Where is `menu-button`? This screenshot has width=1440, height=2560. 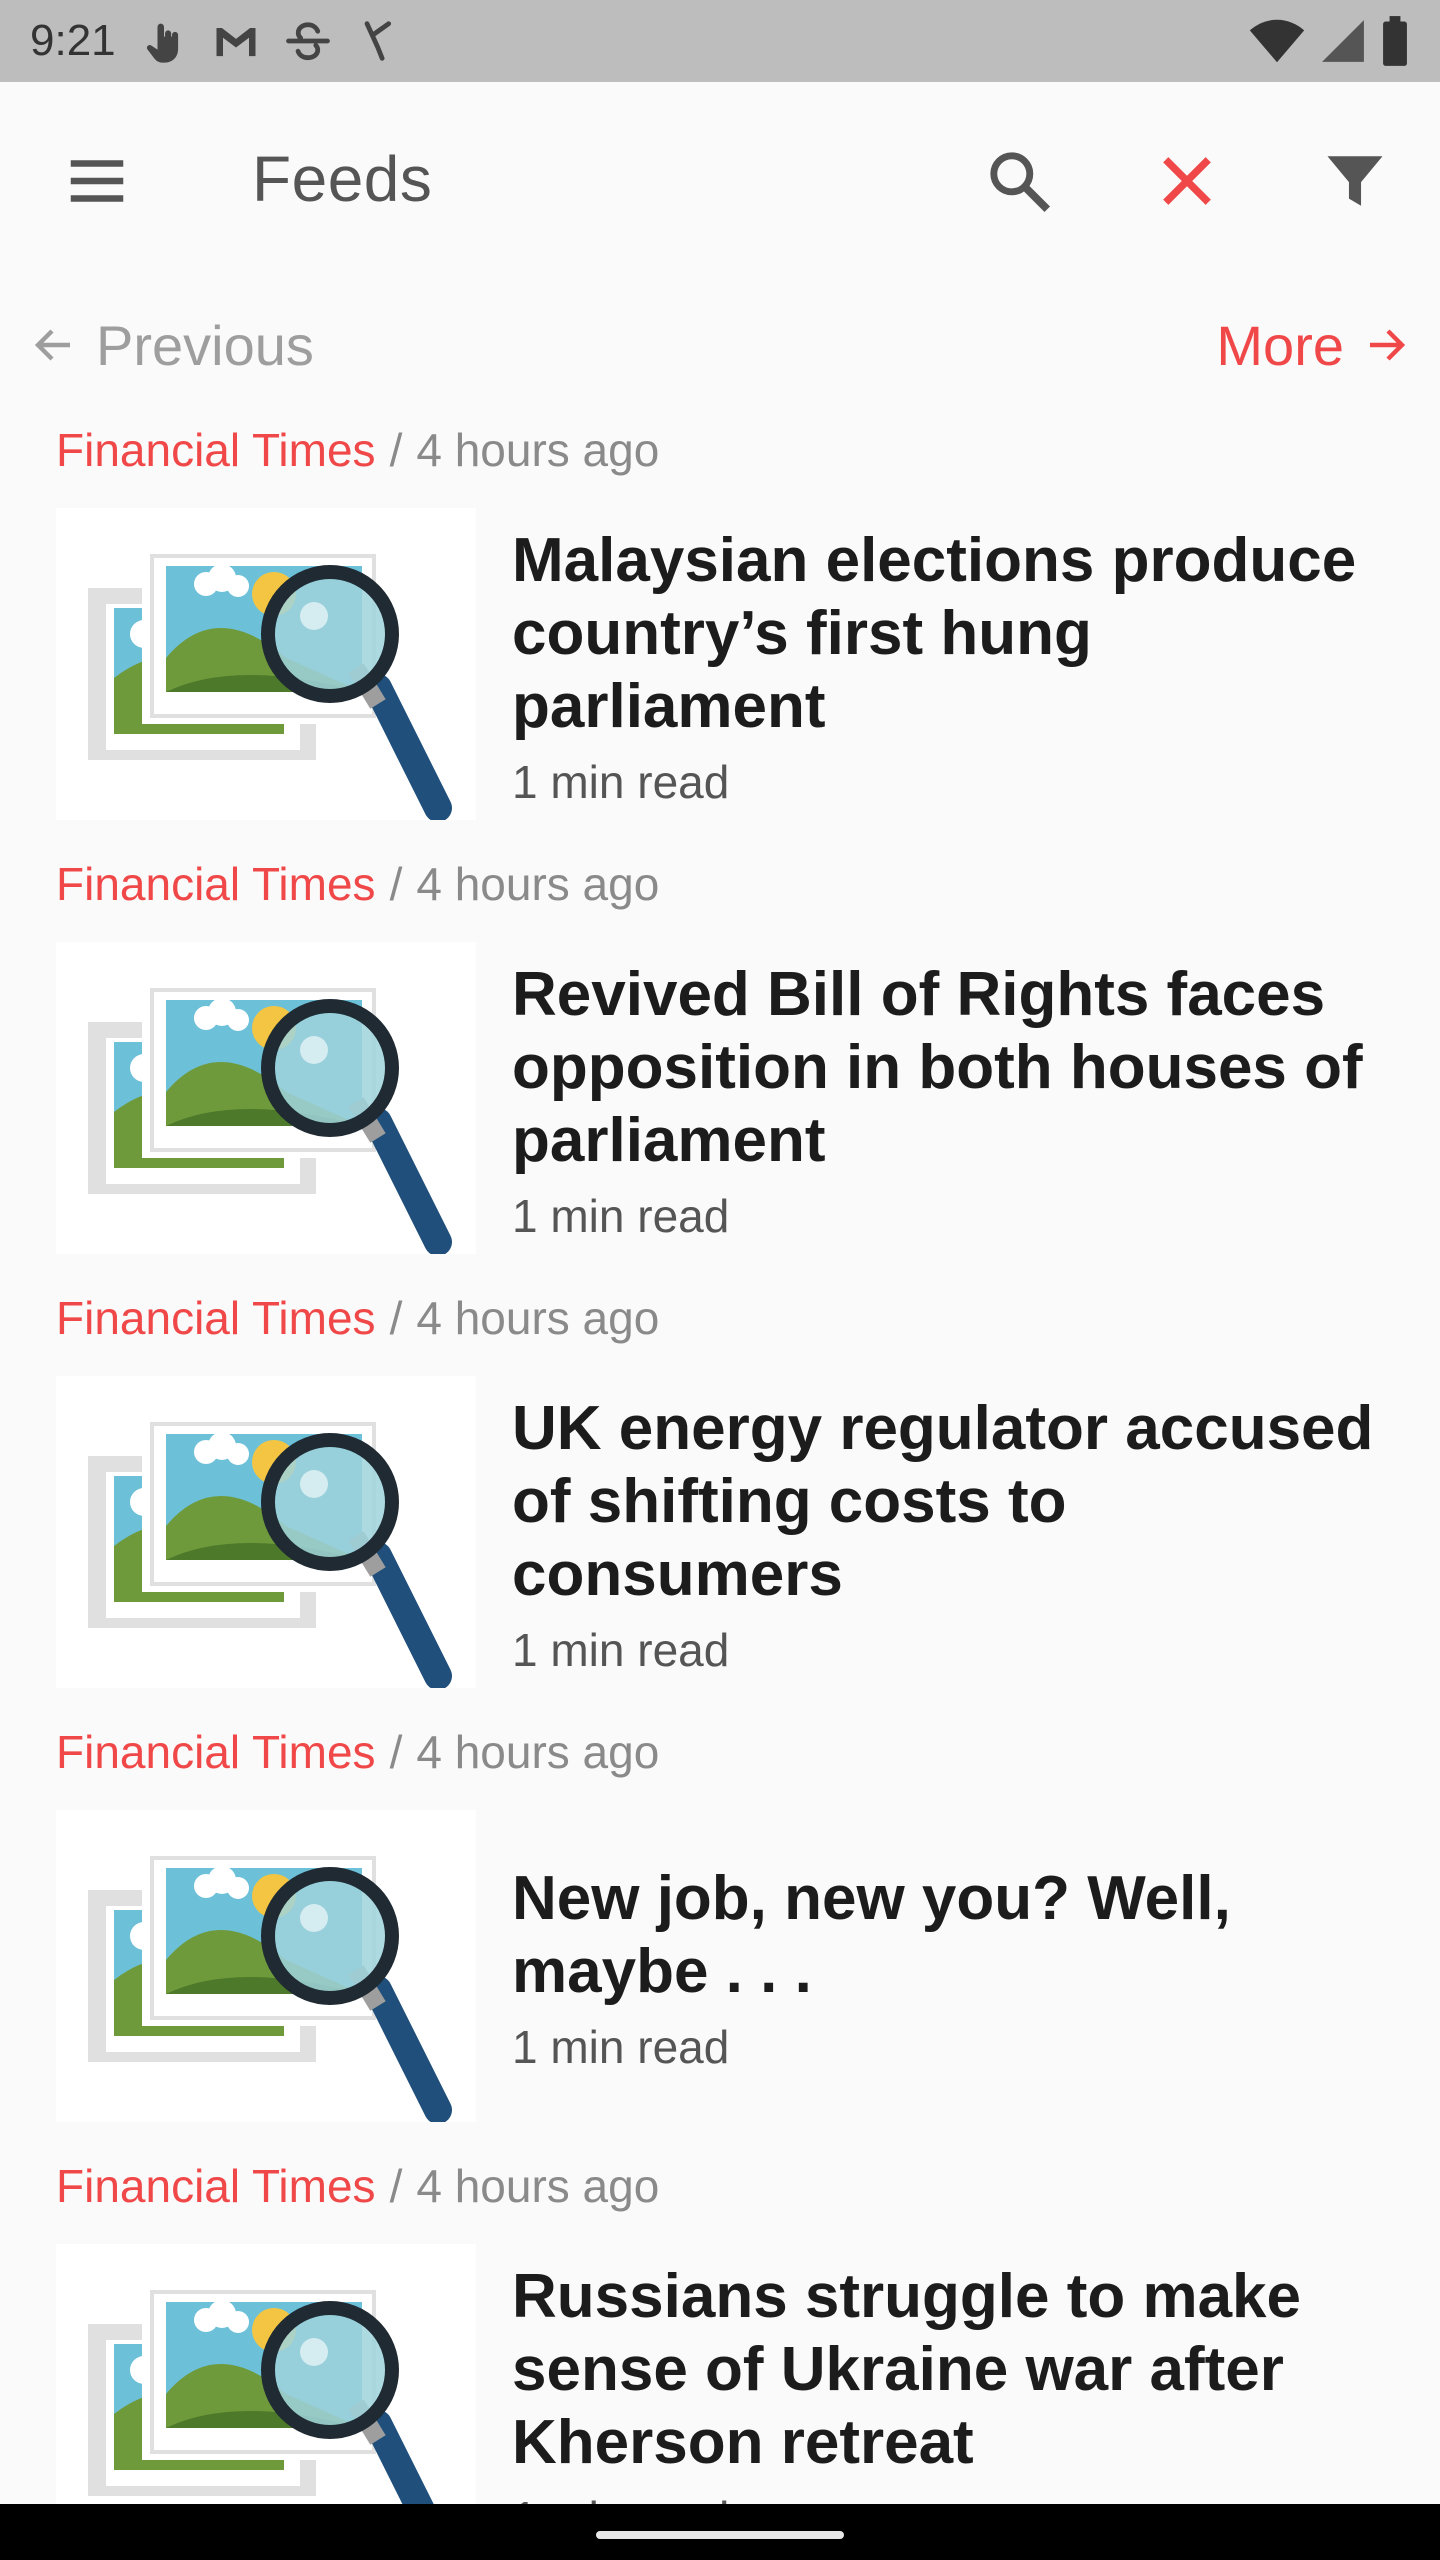 menu-button is located at coordinates (97, 181).